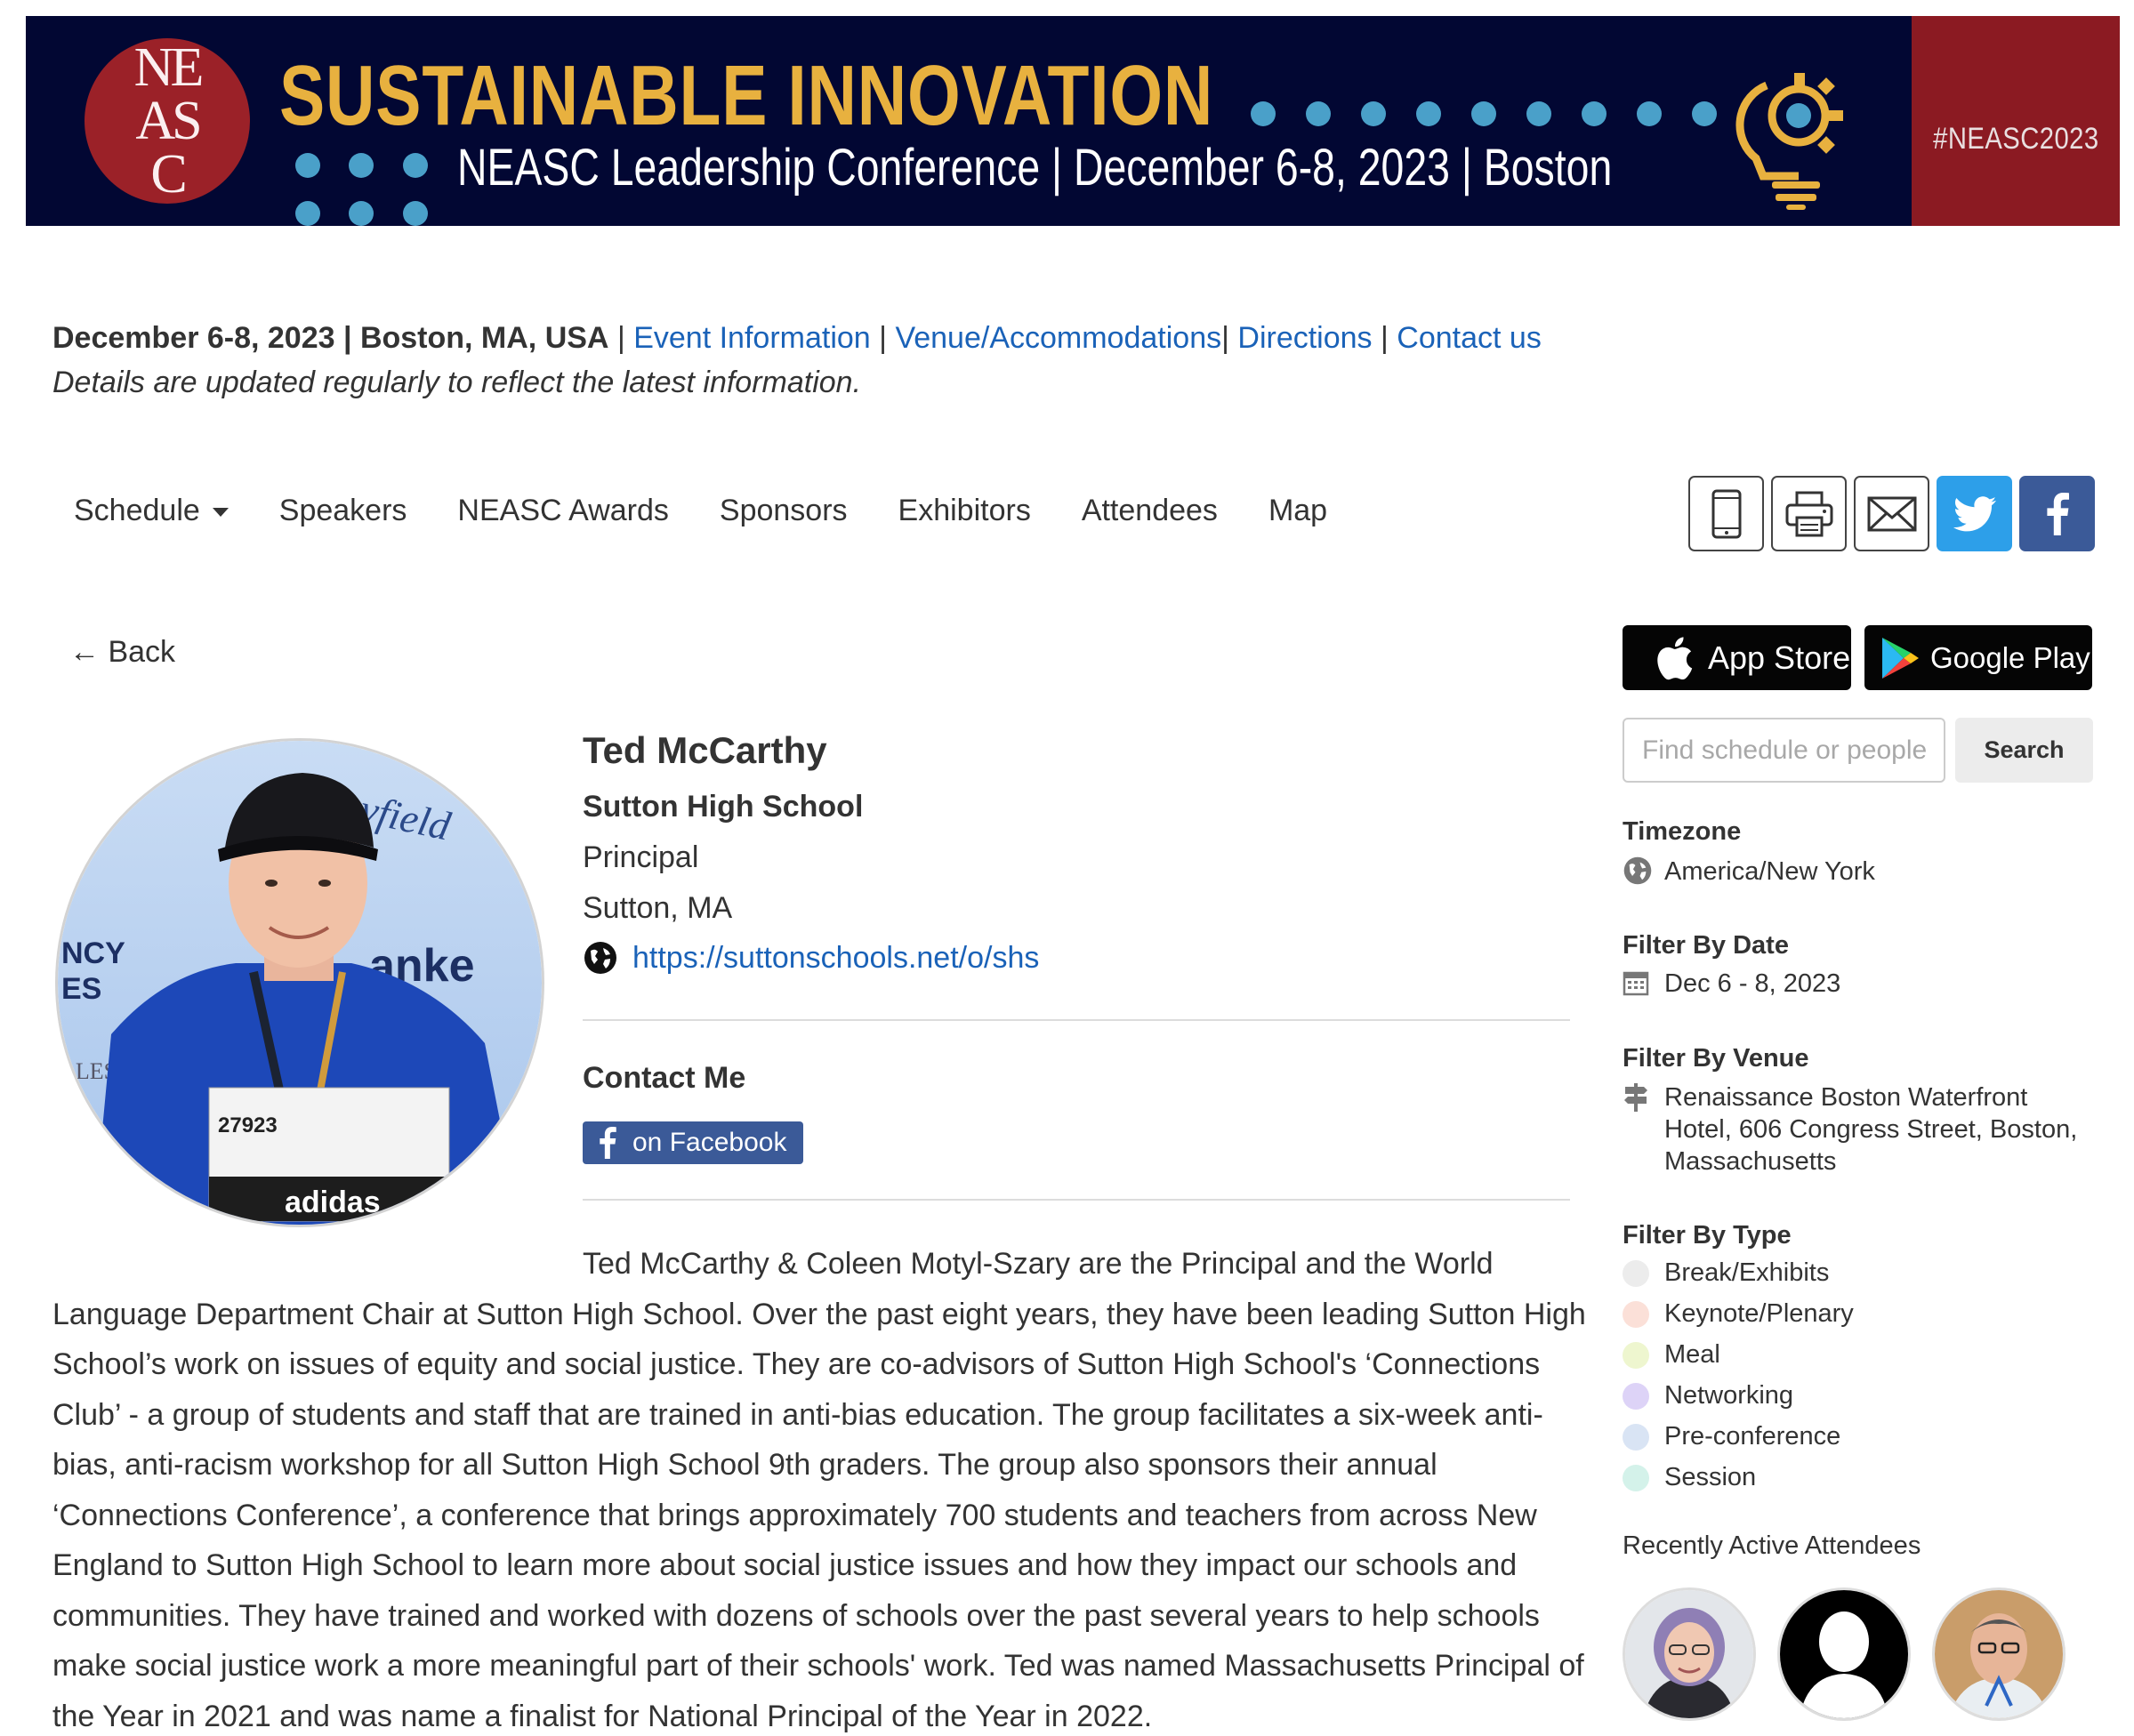  Describe the element at coordinates (1769, 872) in the screenshot. I see `timezone-value: America/New York` at that location.